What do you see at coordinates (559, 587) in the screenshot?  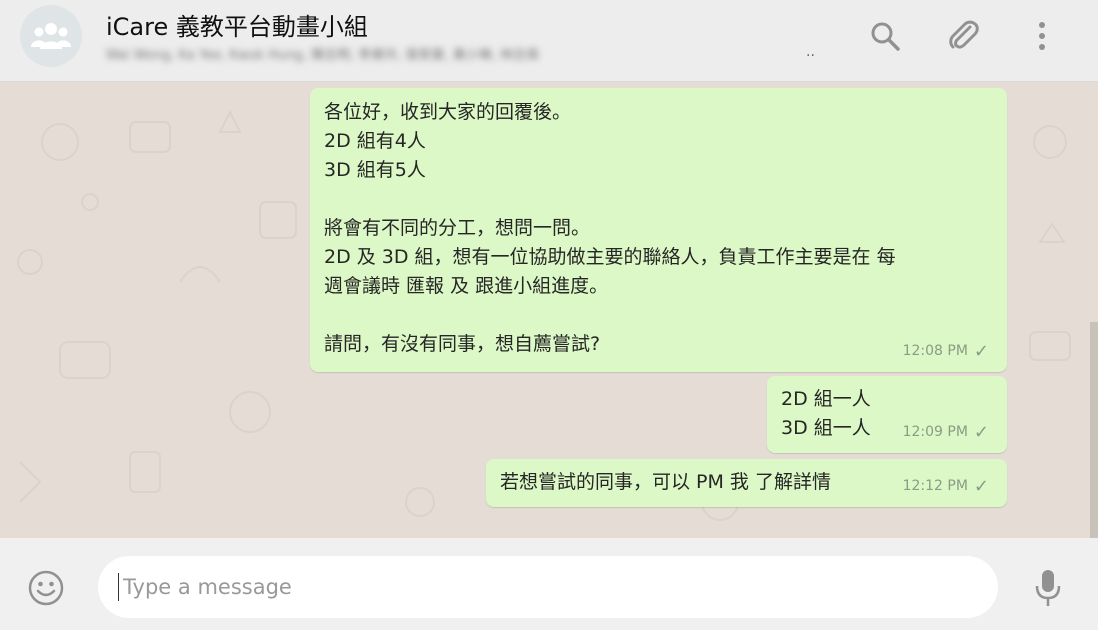 I see `message-input` at bounding box center [559, 587].